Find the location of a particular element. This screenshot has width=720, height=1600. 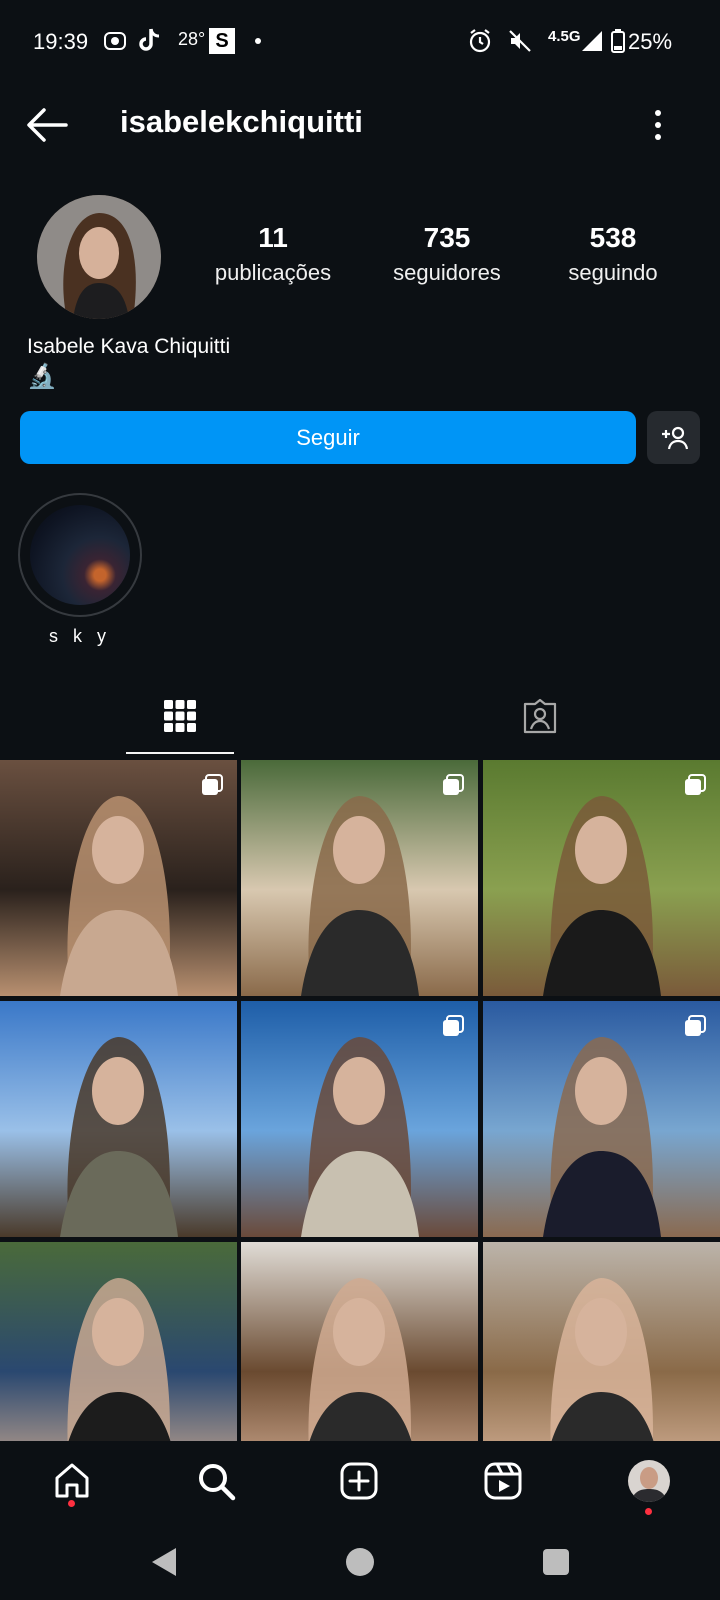

system-back-icon is located at coordinates (165, 1562).